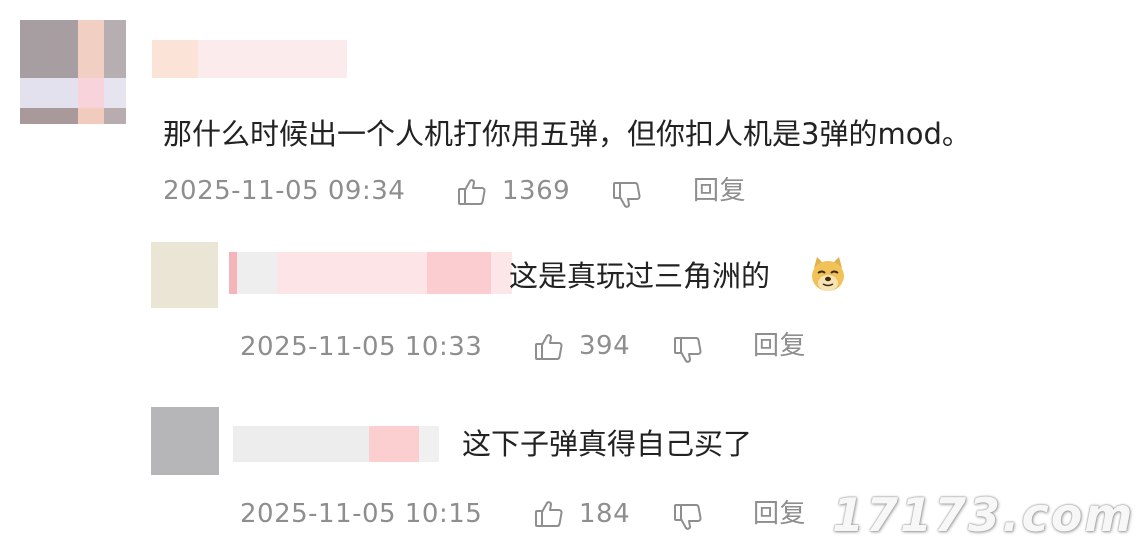 This screenshot has width=1146, height=560. I want to click on watermark-logo: 17173.com, so click(983, 515).